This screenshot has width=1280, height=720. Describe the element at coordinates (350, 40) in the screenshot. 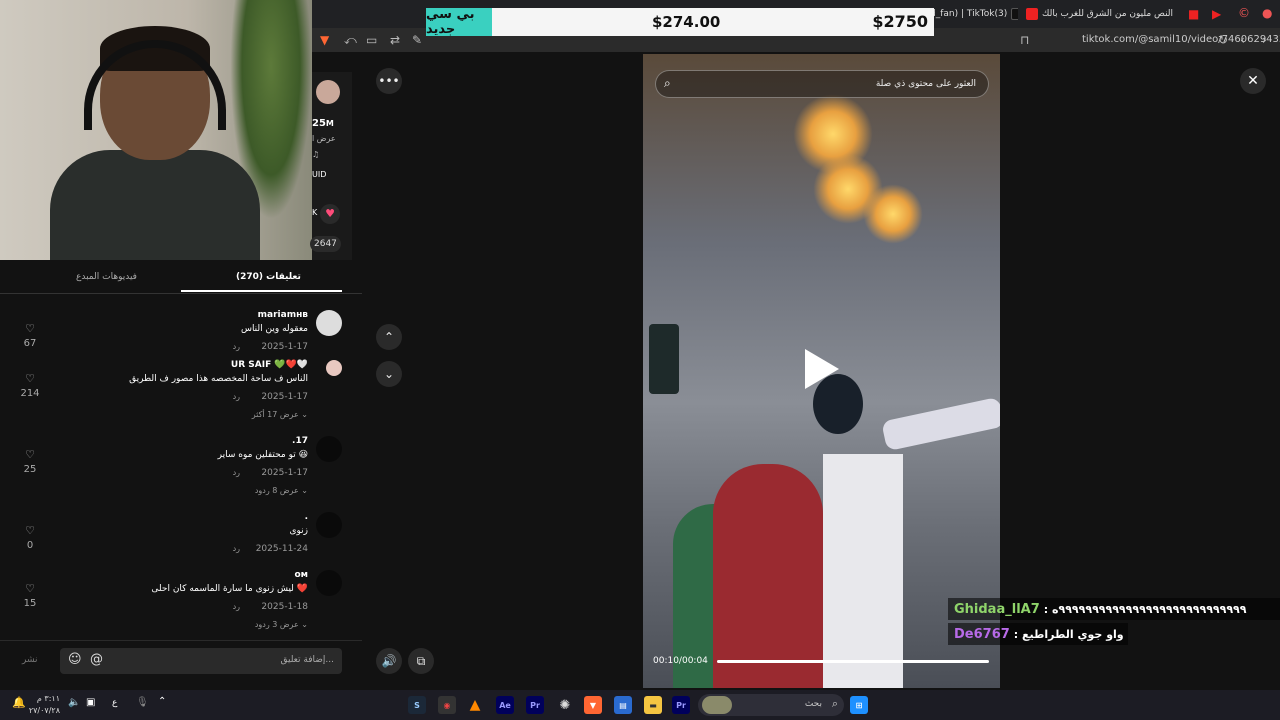

I see `extension-icon: ⤺` at that location.